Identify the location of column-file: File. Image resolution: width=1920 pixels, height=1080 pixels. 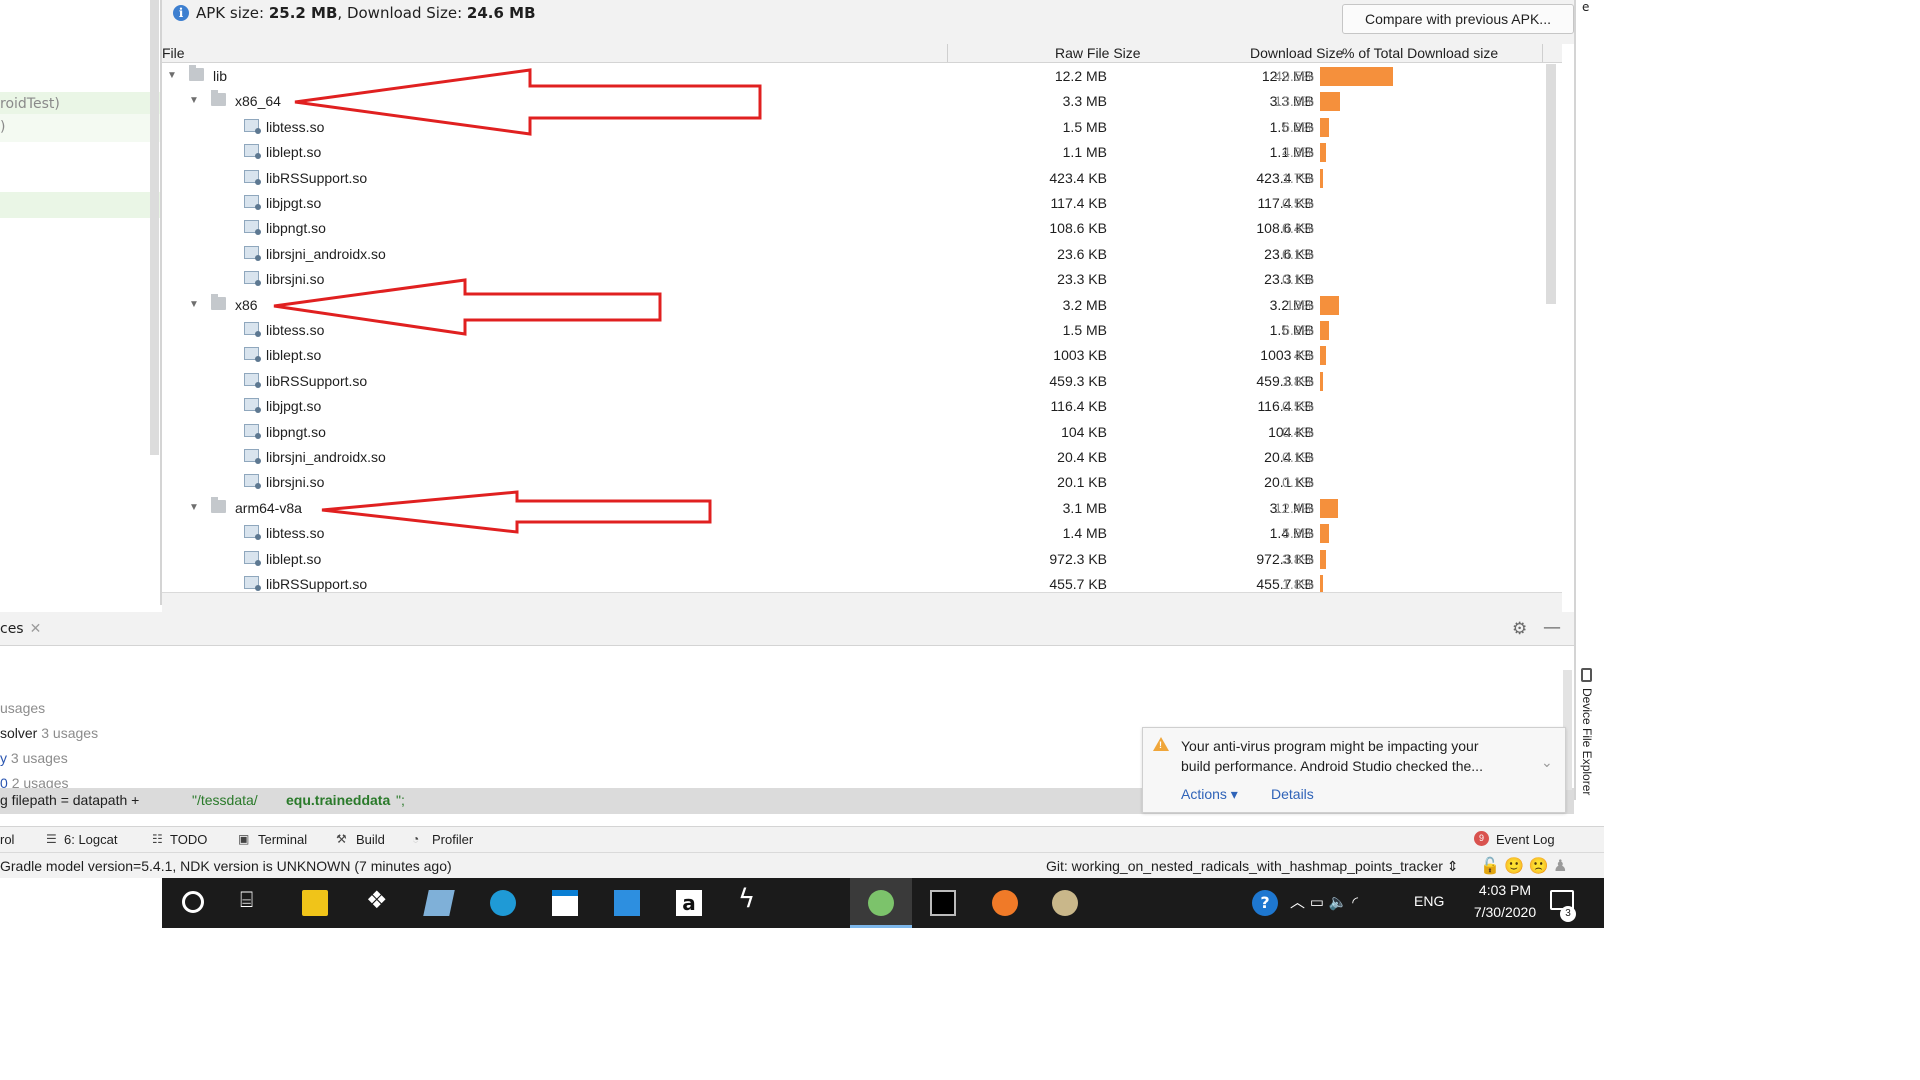
(173, 53).